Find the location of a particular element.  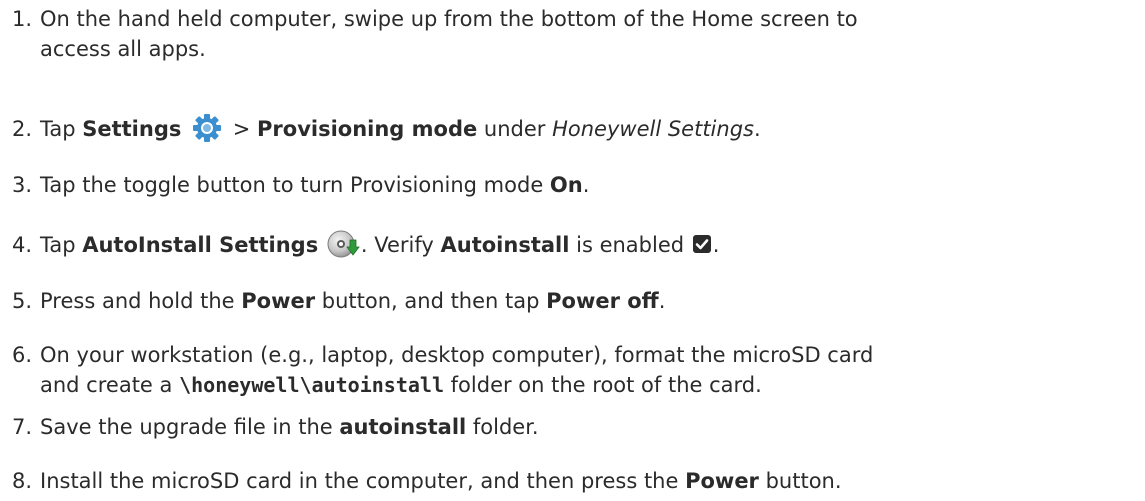

step-text: button, and then tap is located at coordinates (431, 301).